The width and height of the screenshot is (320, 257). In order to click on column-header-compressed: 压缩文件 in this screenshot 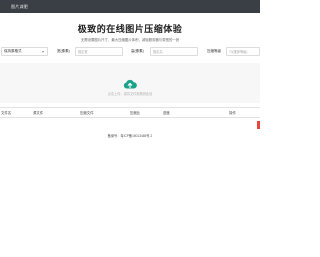, I will do `click(87, 113)`.